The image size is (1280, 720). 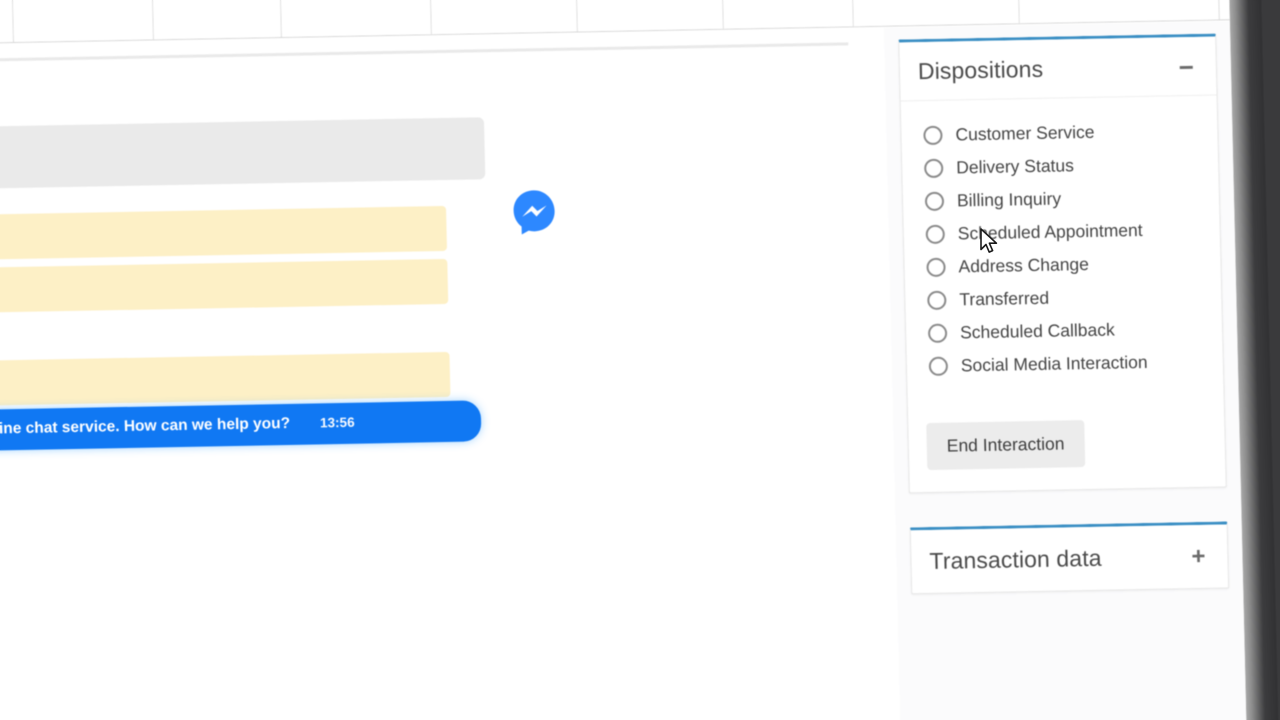 I want to click on end-interaction-row: End Interaction, so click(x=1066, y=437).